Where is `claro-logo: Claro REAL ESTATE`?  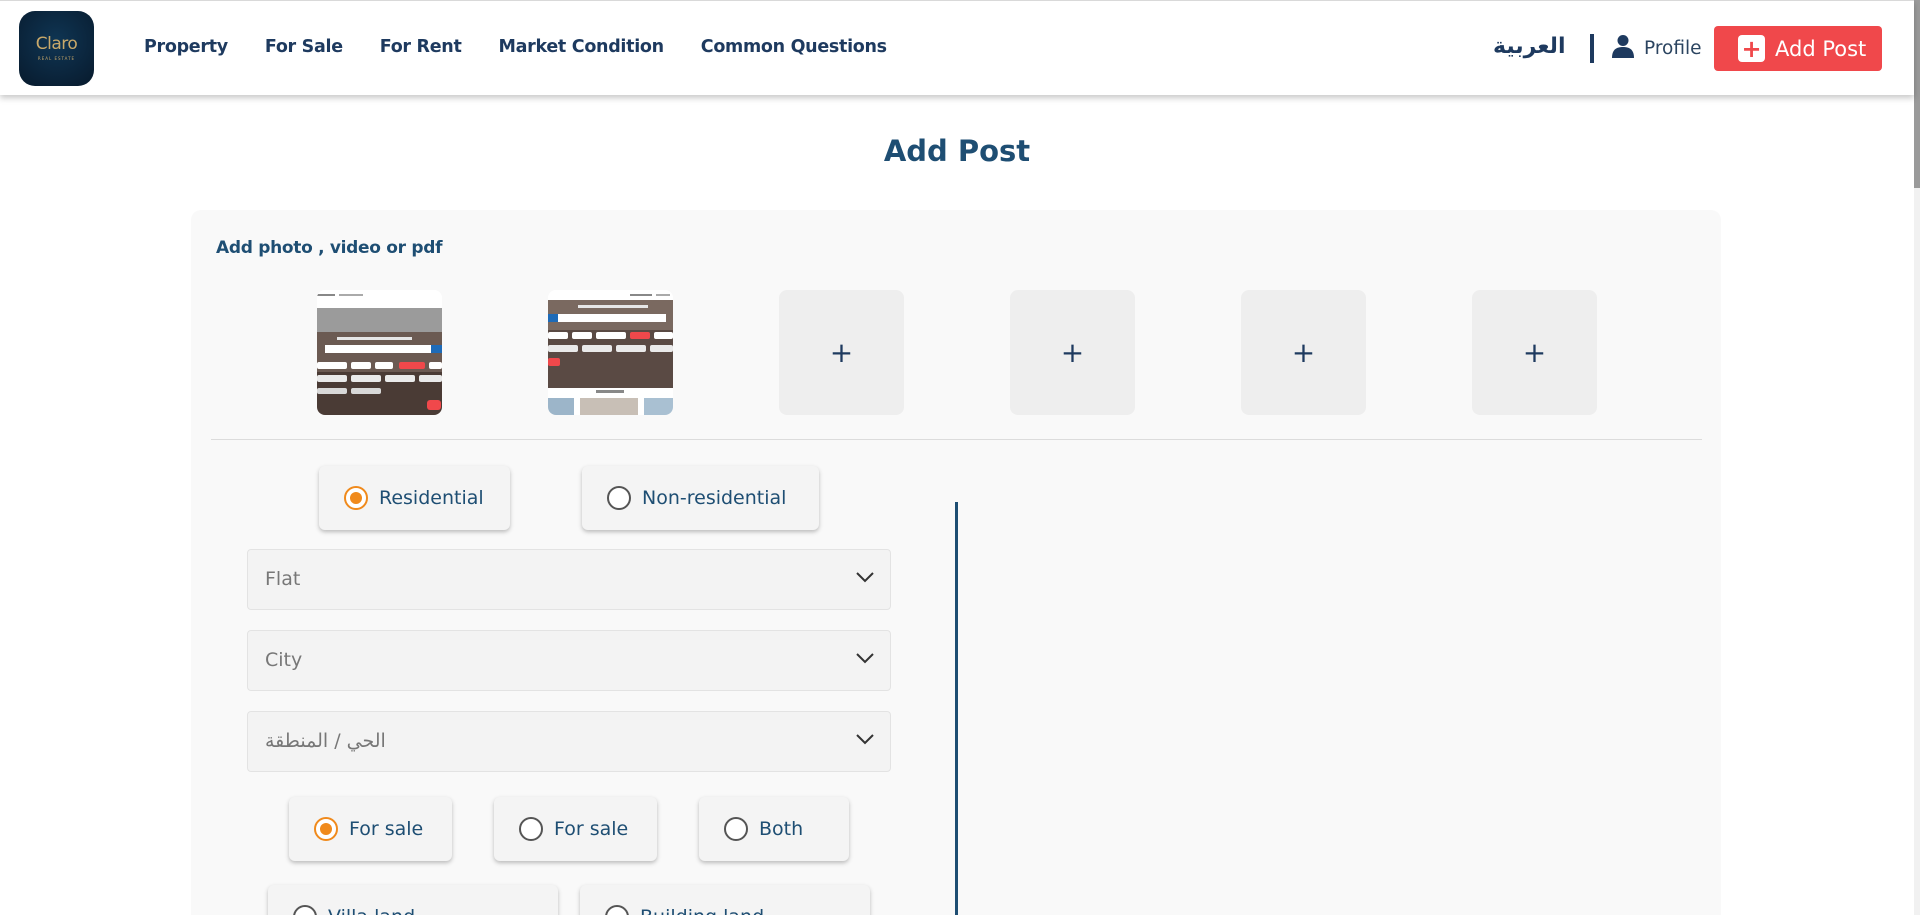 claro-logo: Claro REAL ESTATE is located at coordinates (56, 48).